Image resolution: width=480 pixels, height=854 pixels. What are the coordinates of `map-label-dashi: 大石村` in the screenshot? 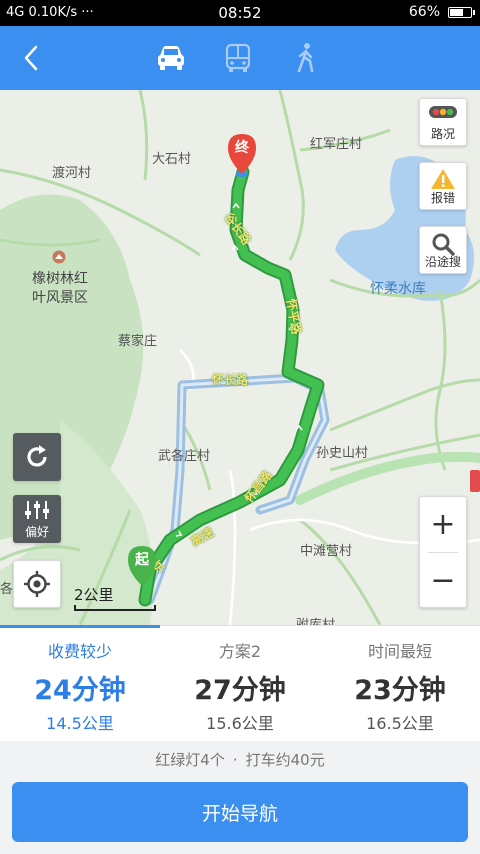 It's located at (172, 159).